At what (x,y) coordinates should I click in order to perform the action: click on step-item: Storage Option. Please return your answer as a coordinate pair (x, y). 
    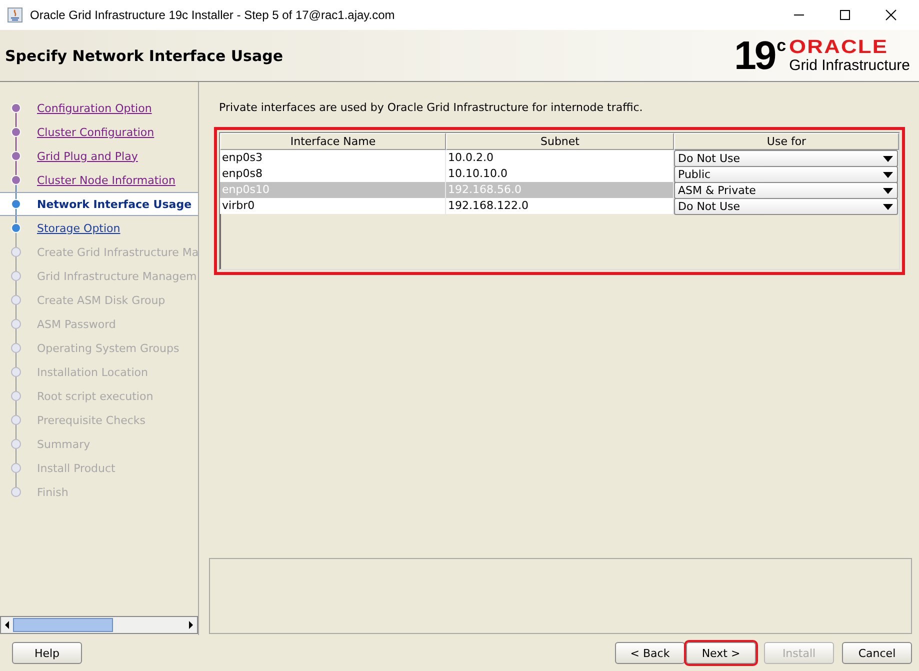
    Looking at the image, I should click on (99, 228).